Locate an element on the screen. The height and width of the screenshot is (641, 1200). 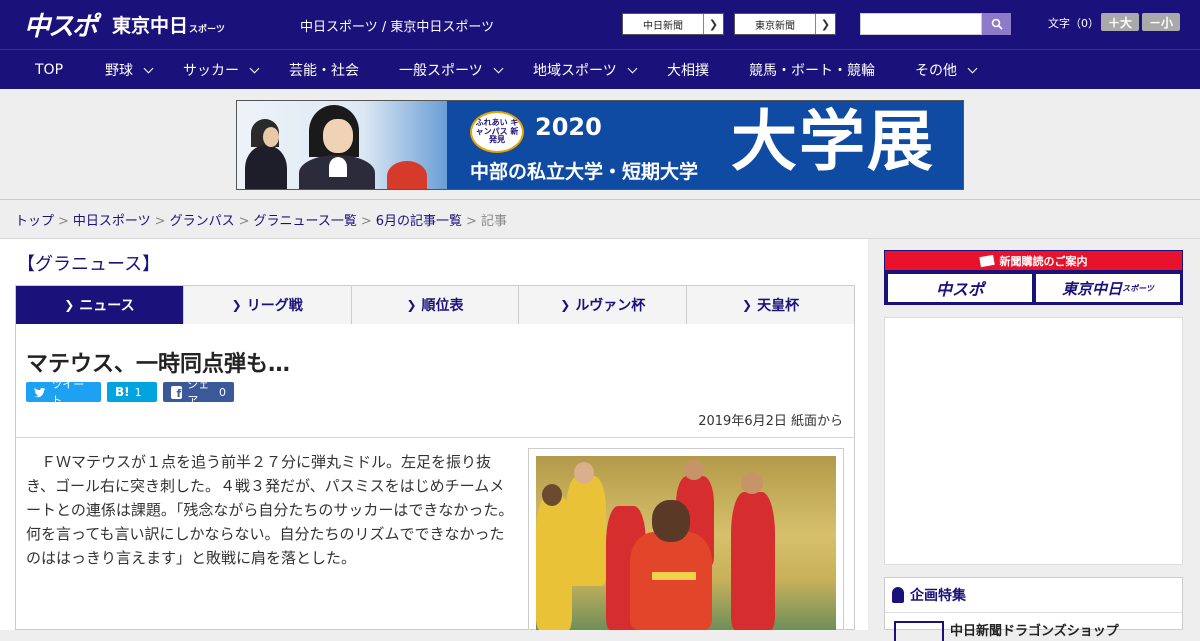
feature-title: 企画特集 is located at coordinates (929, 595).